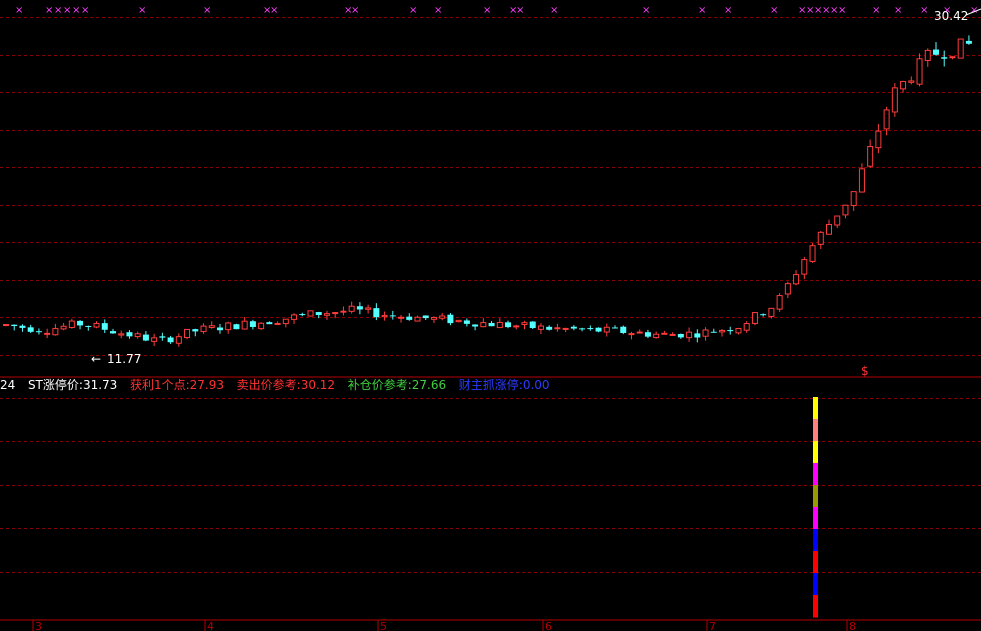 The height and width of the screenshot is (631, 981). I want to click on legend-sell-value: 30.12, so click(318, 385).